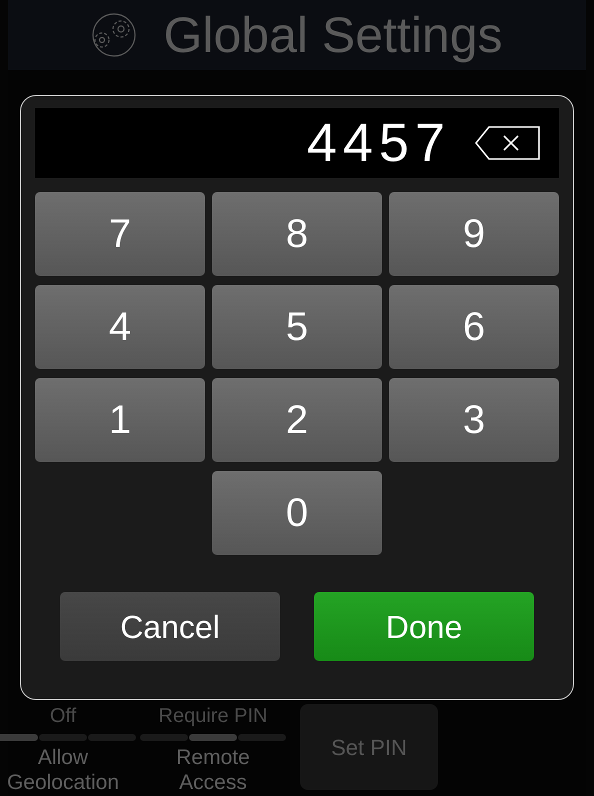 The width and height of the screenshot is (594, 796). Describe the element at coordinates (114, 35) in the screenshot. I see `globe-gear-icon` at that location.